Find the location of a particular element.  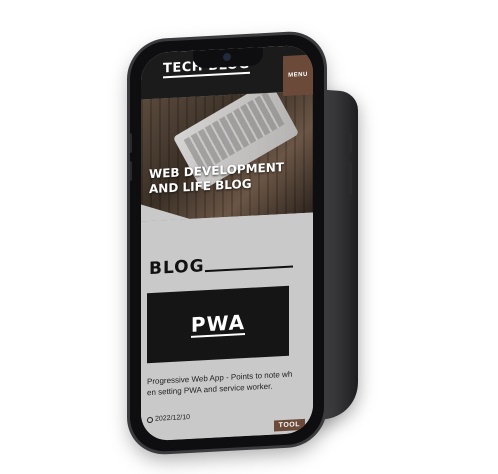

camera-icon is located at coordinates (227, 57).